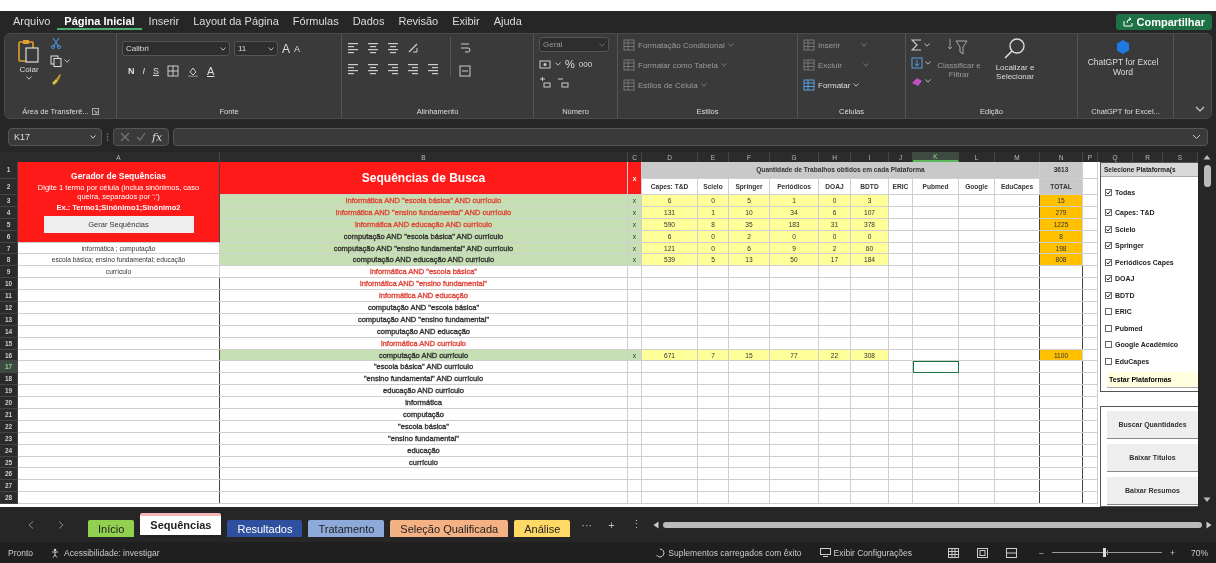  Describe the element at coordinates (465, 48) in the screenshot. I see `wrap-text-icon` at that location.